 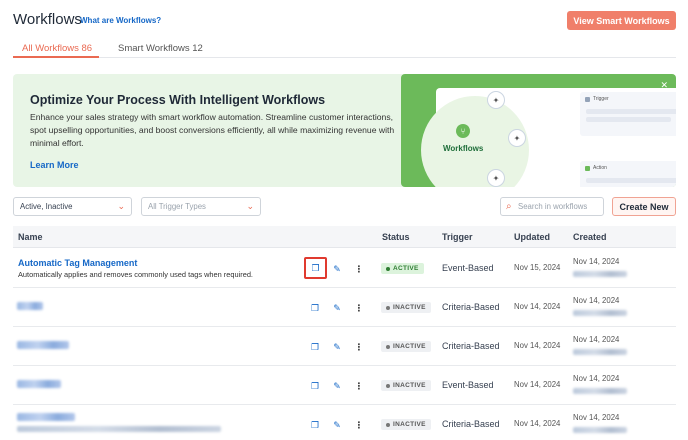 What do you see at coordinates (644, 206) in the screenshot?
I see `create-new-button: Create New` at bounding box center [644, 206].